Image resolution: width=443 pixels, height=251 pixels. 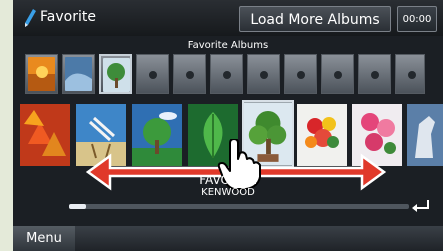 I want to click on header-bar: Favorite Load More Albums 00:00, so click(x=228, y=18).